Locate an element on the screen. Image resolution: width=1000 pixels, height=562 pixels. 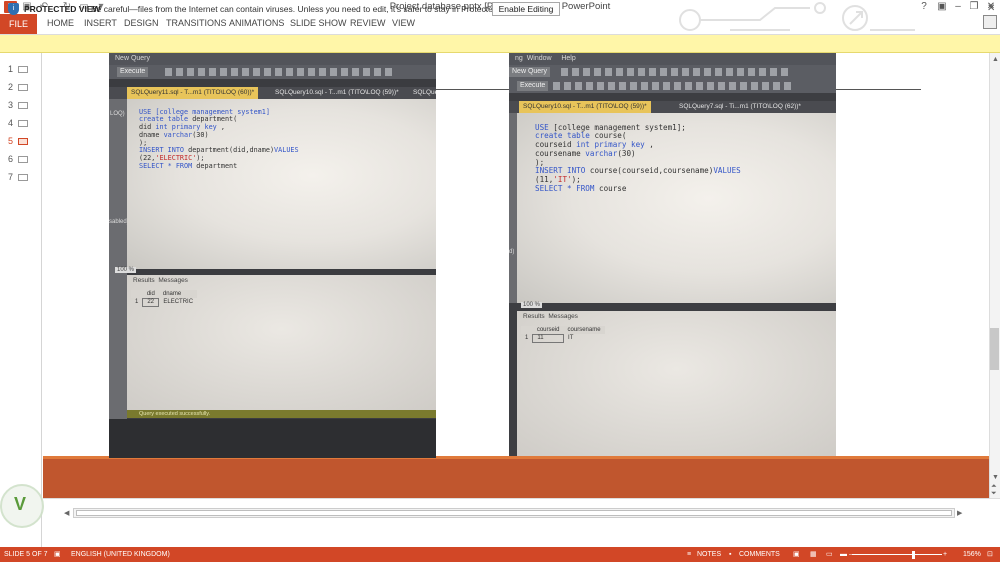
photo-menu-bar: ng Window Help is located at coordinates (672, 59).